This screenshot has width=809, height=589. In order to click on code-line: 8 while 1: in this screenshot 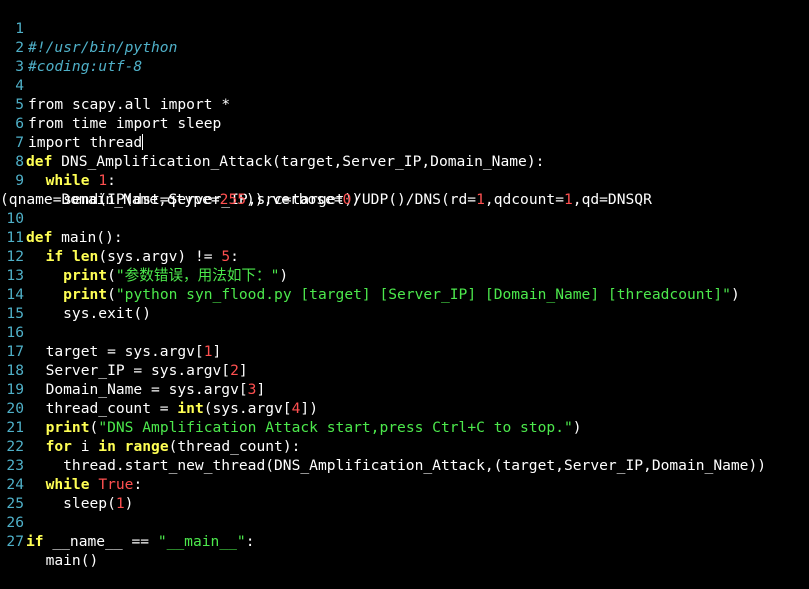, I will do `click(404, 161)`.